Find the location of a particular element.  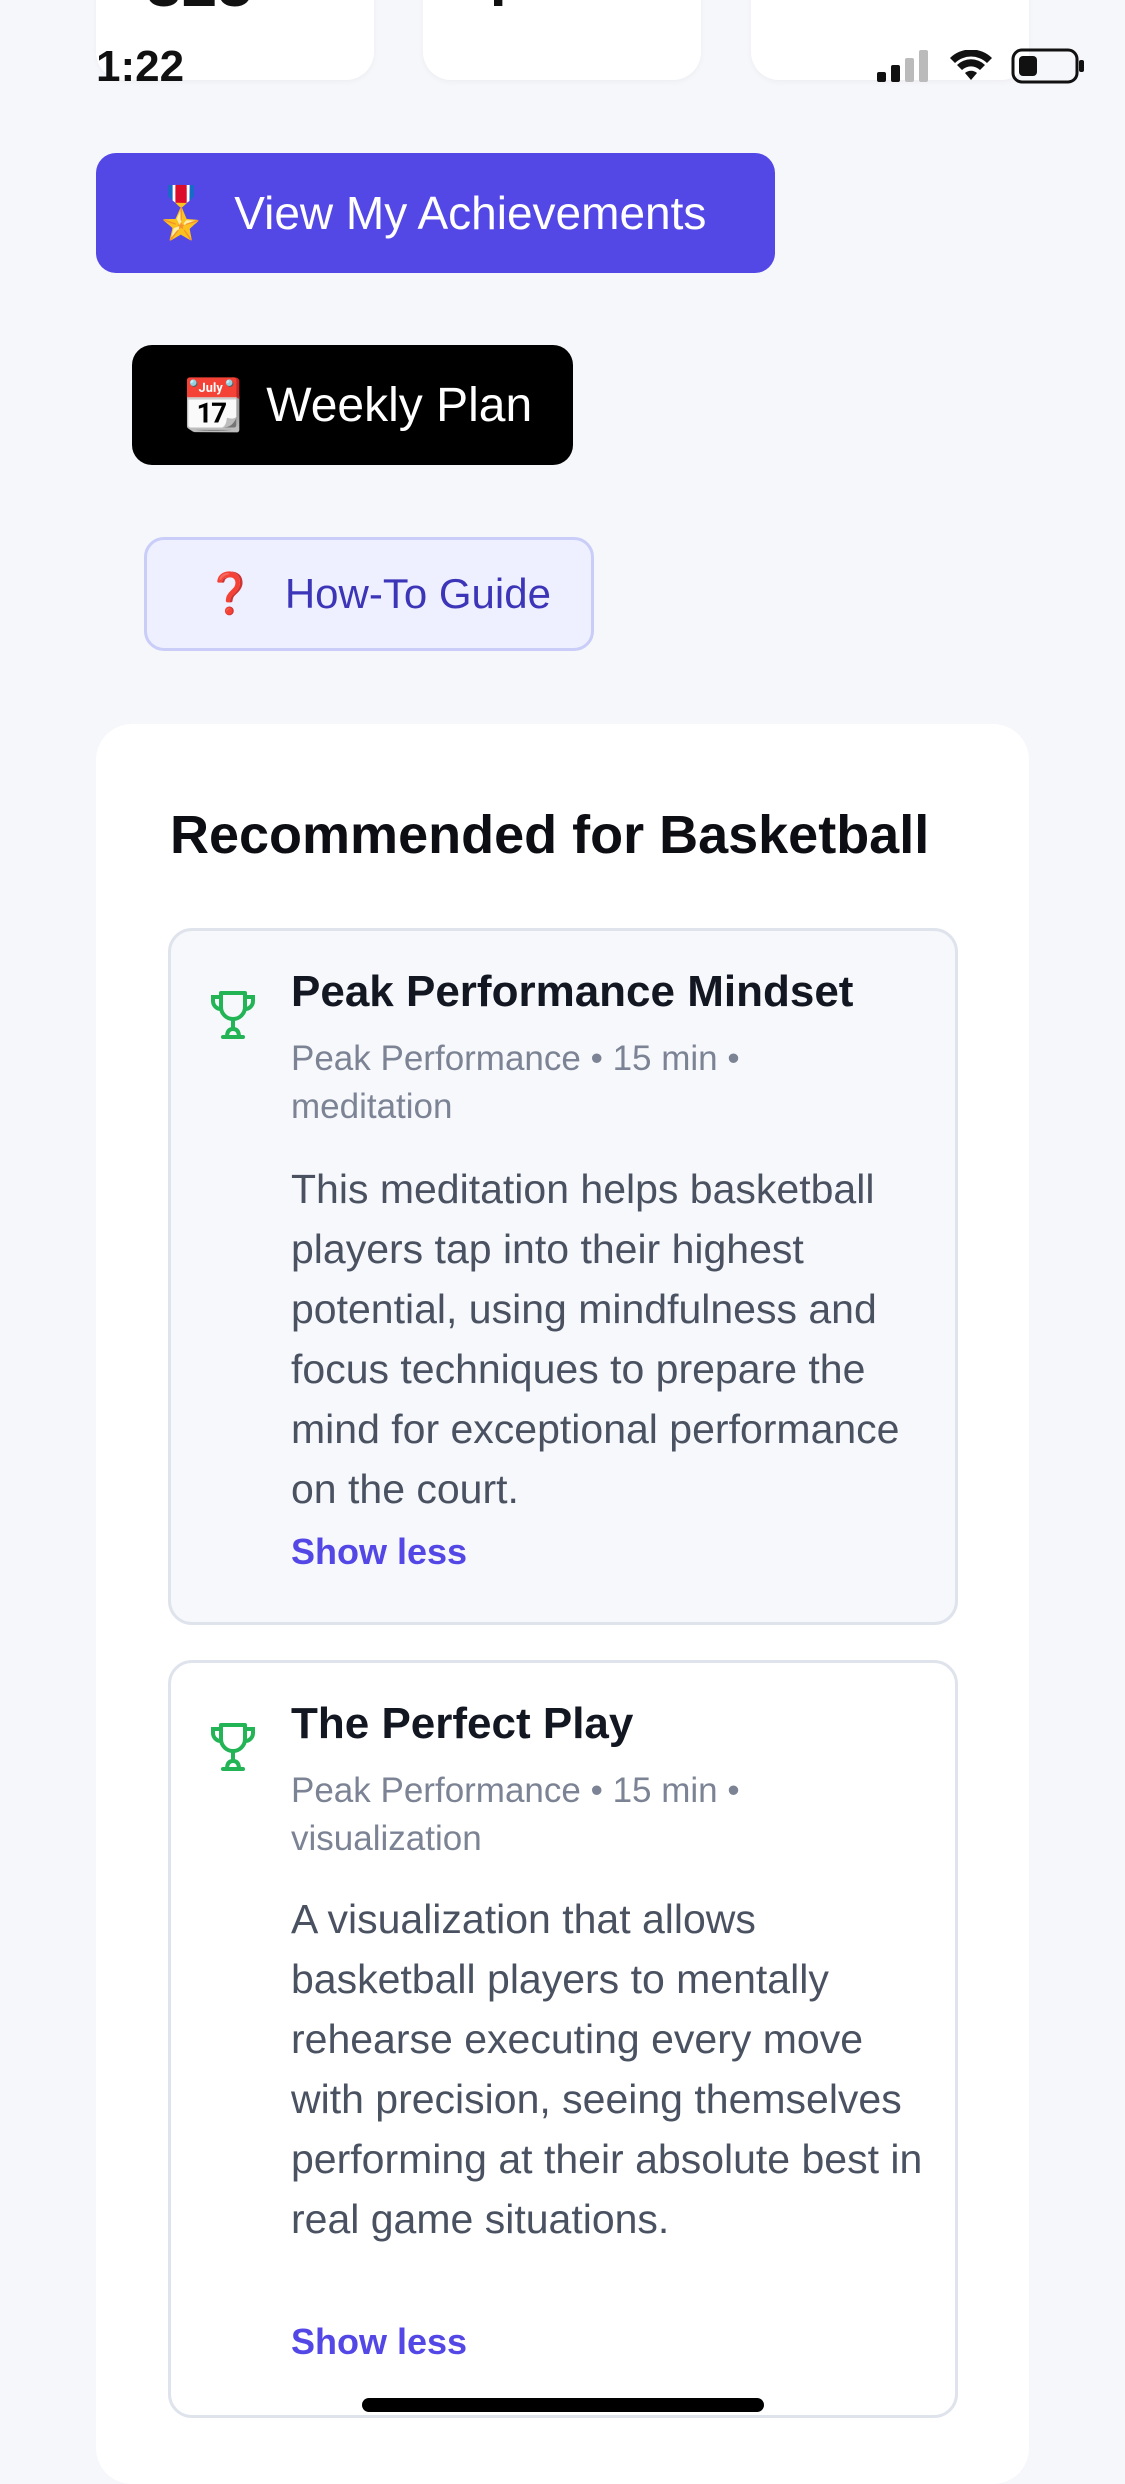

recommendation-title: Peak Performance Mindset is located at coordinates (572, 991).